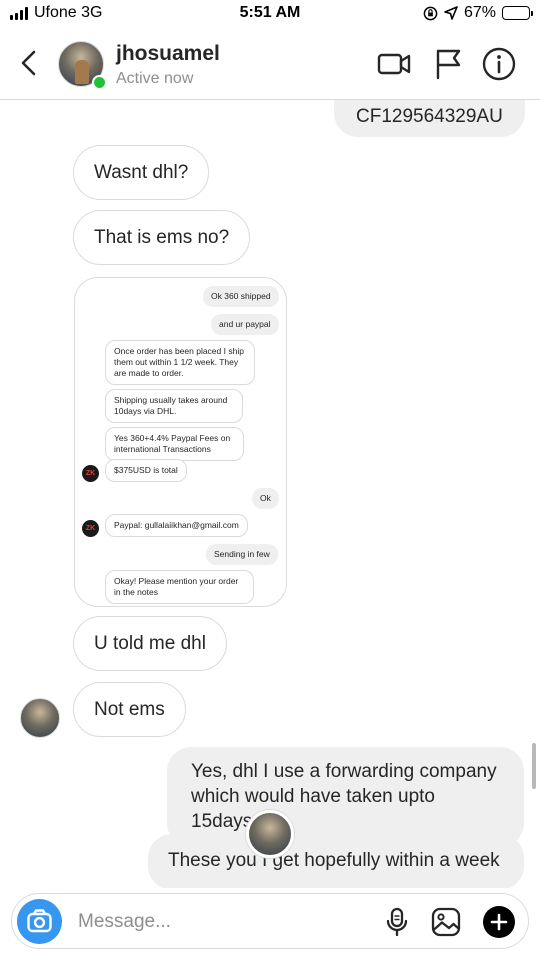 This screenshot has height=960, width=540. I want to click on battery-percent: 67%, so click(479, 12).